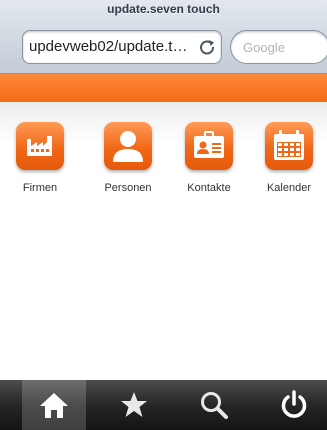 Image resolution: width=327 pixels, height=430 pixels. I want to click on tile-label: Kalender, so click(289, 188).